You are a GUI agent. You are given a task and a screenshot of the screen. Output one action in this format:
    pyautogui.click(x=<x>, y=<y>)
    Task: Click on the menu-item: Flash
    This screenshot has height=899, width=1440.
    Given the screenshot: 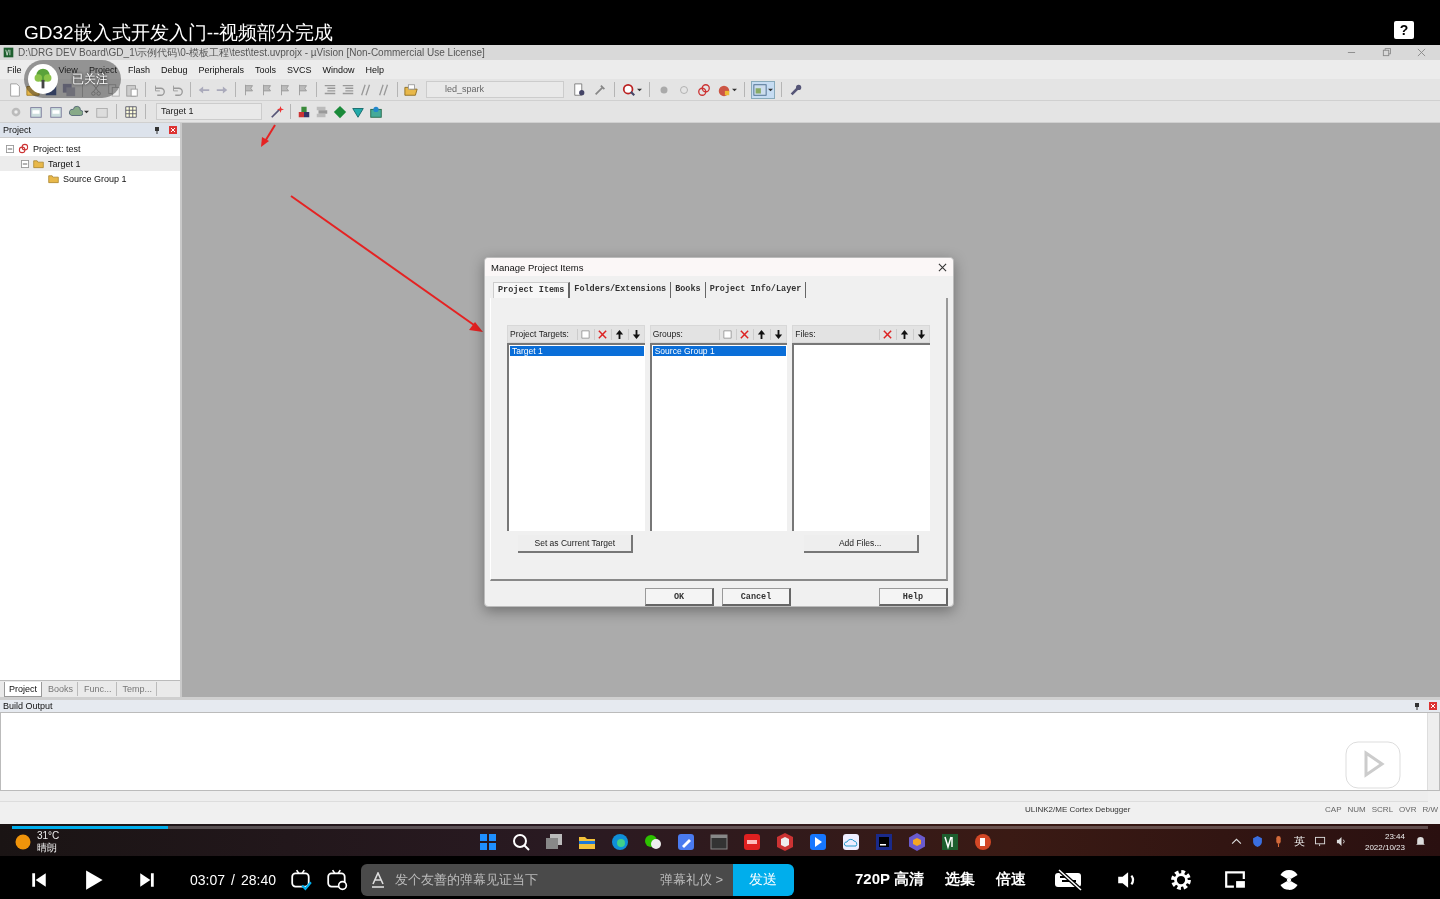 What is the action you would take?
    pyautogui.click(x=138, y=69)
    